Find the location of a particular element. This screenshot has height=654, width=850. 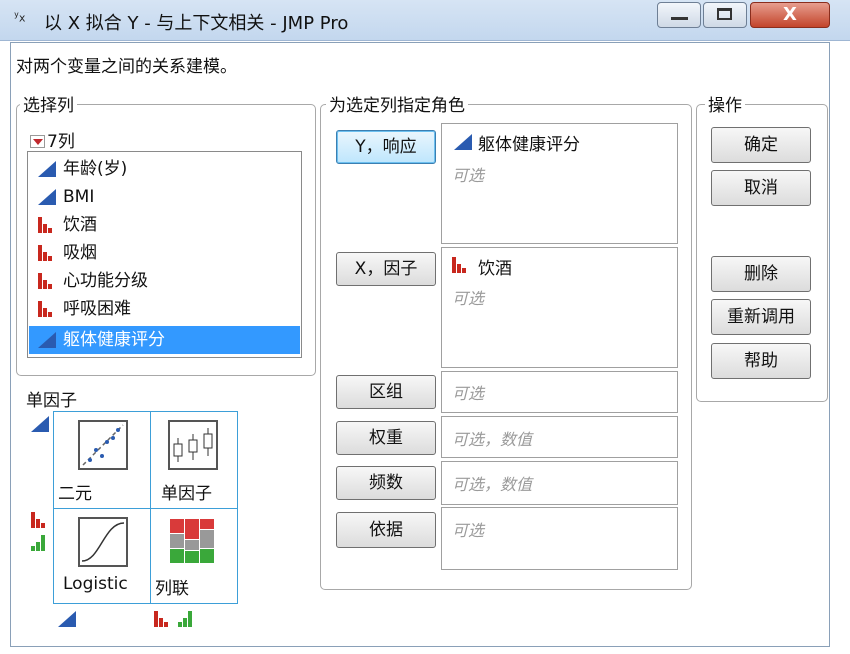

column-label: 呼吸困难 is located at coordinates (97, 309).